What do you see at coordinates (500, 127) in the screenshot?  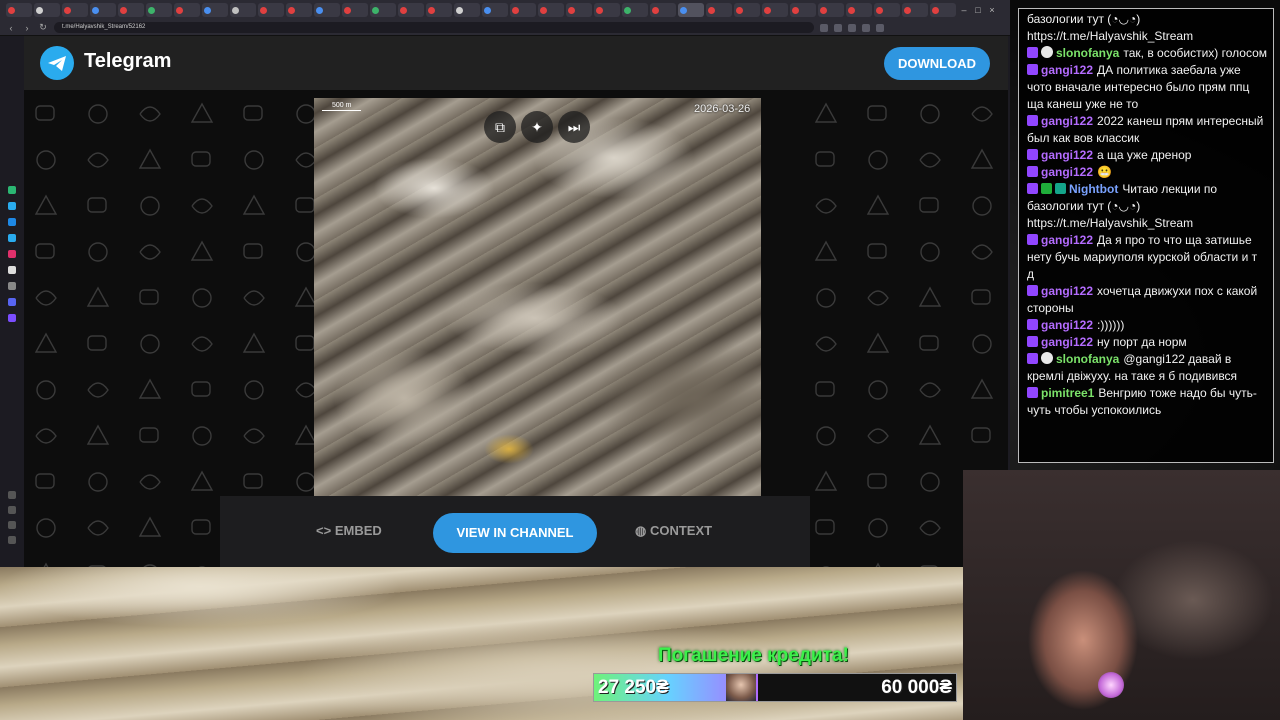 I see `copy-icon: ⧉` at bounding box center [500, 127].